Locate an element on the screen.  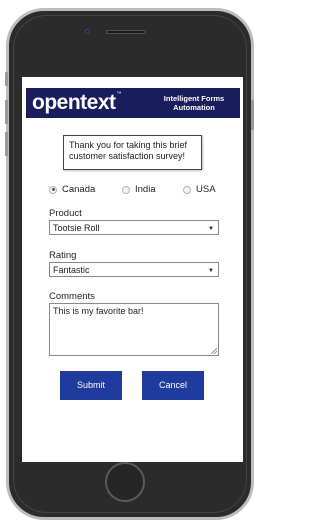
power-button is located at coordinates (252, 115).